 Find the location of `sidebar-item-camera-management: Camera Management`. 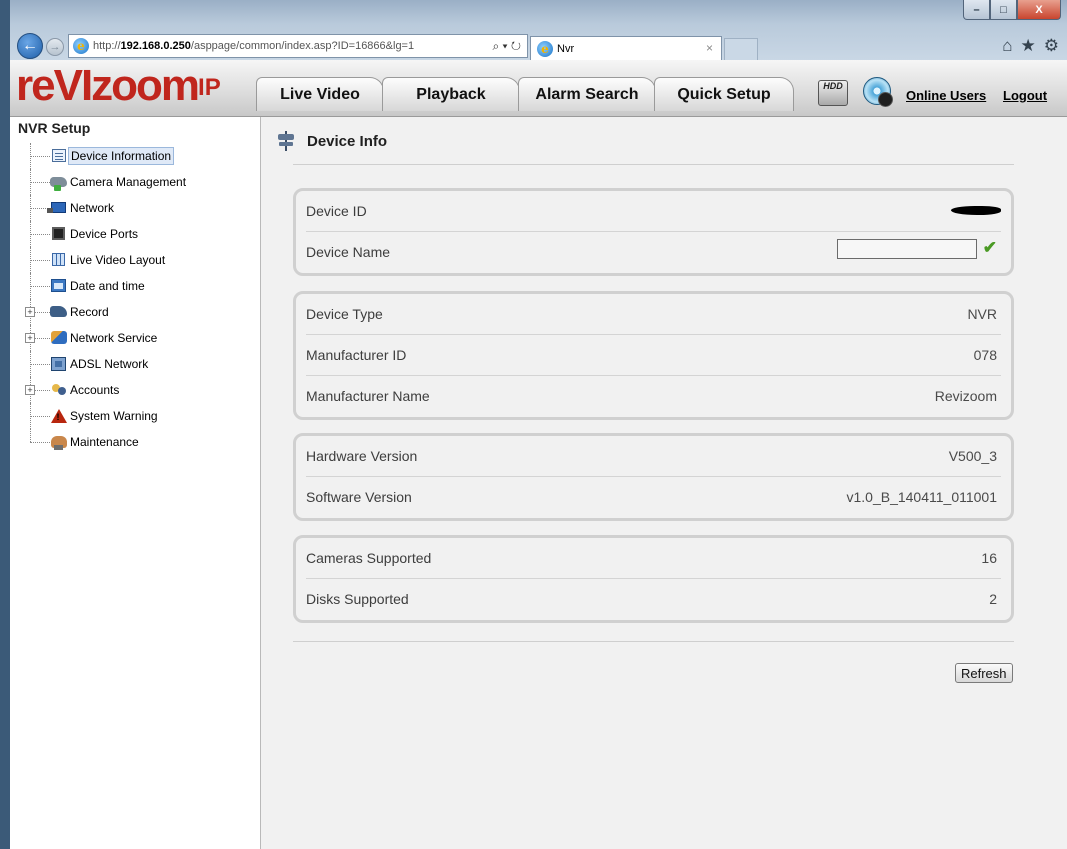

sidebar-item-camera-management: Camera Management is located at coordinates (135, 182).